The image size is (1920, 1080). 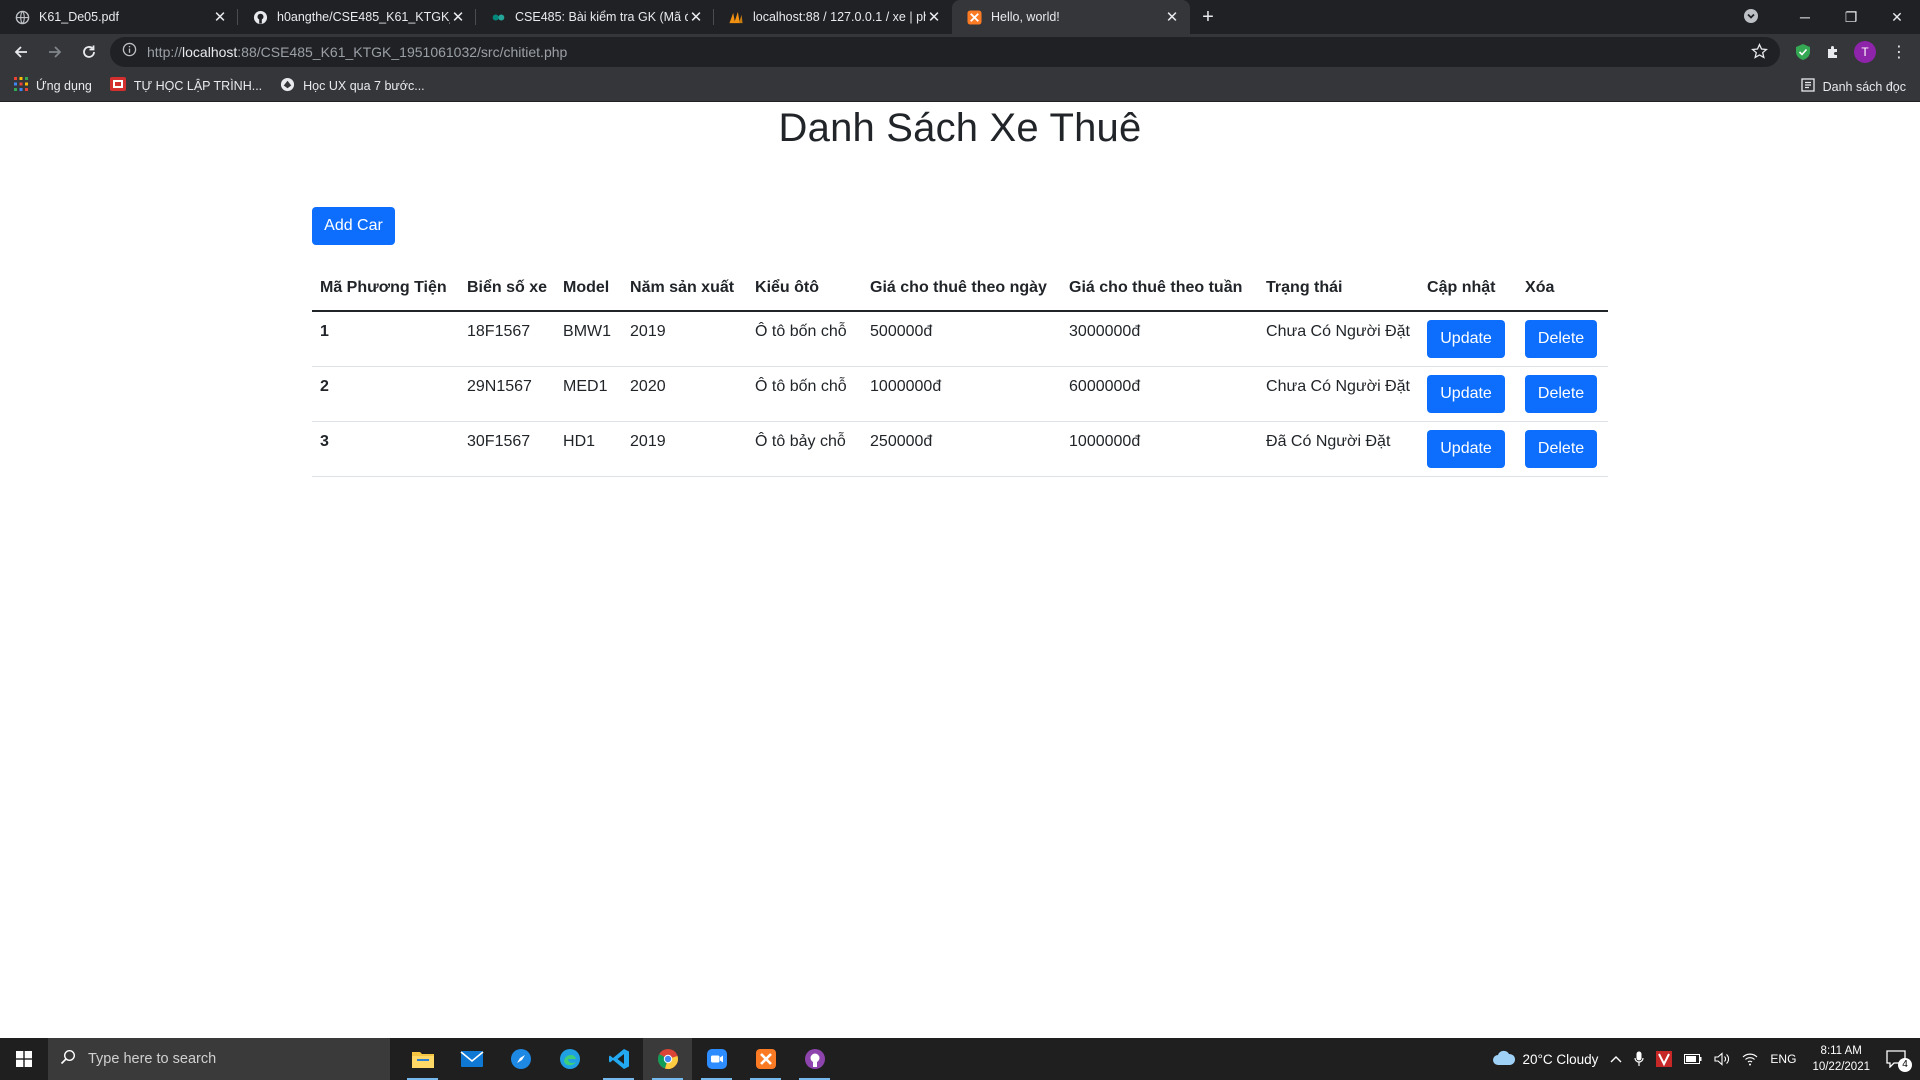 I want to click on cell-year: 2019, so click(x=685, y=449).